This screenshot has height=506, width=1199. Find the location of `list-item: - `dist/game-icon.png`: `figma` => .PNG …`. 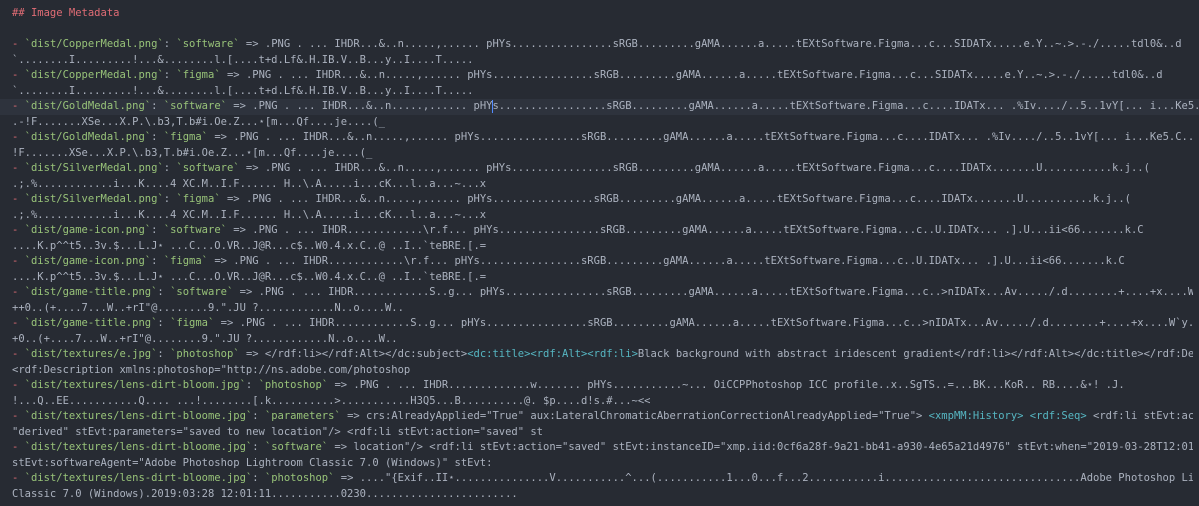

list-item: - `dist/game-icon.png`: `figma` => .PNG … is located at coordinates (568, 261).